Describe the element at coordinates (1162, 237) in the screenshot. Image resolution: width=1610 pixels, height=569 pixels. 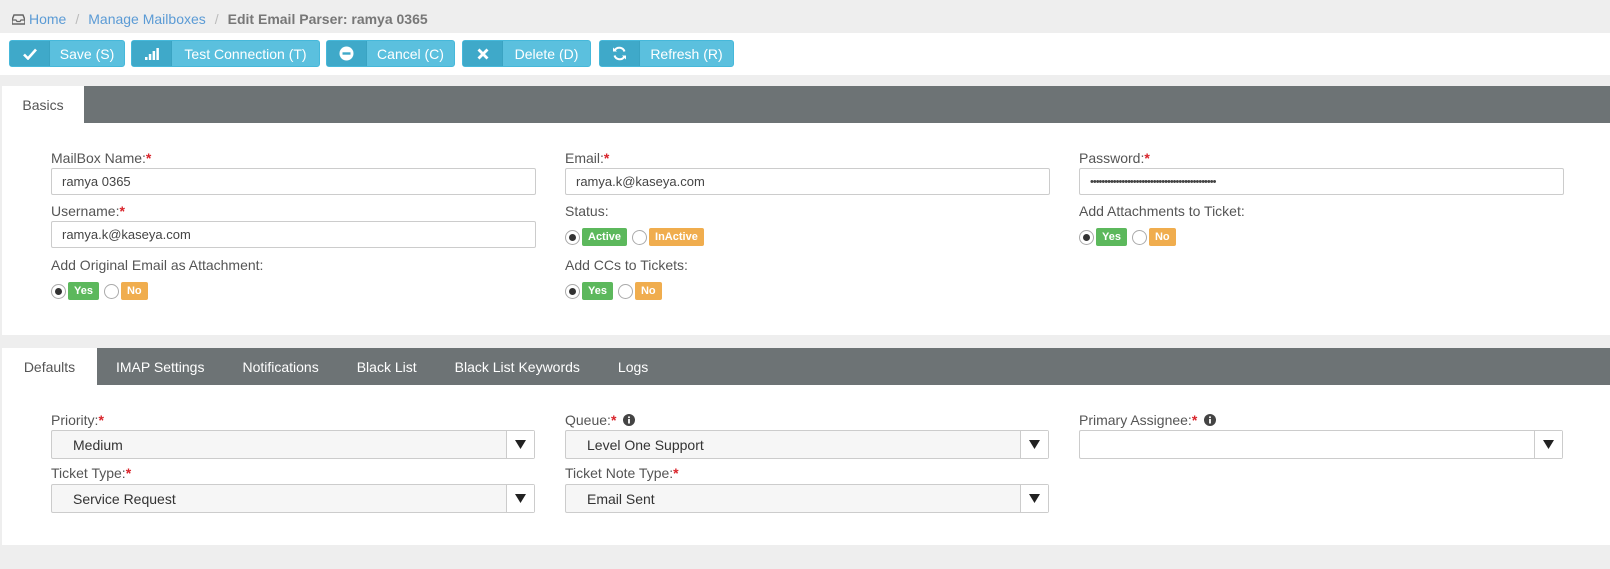
I see `add-attachments-no-badge: No` at that location.